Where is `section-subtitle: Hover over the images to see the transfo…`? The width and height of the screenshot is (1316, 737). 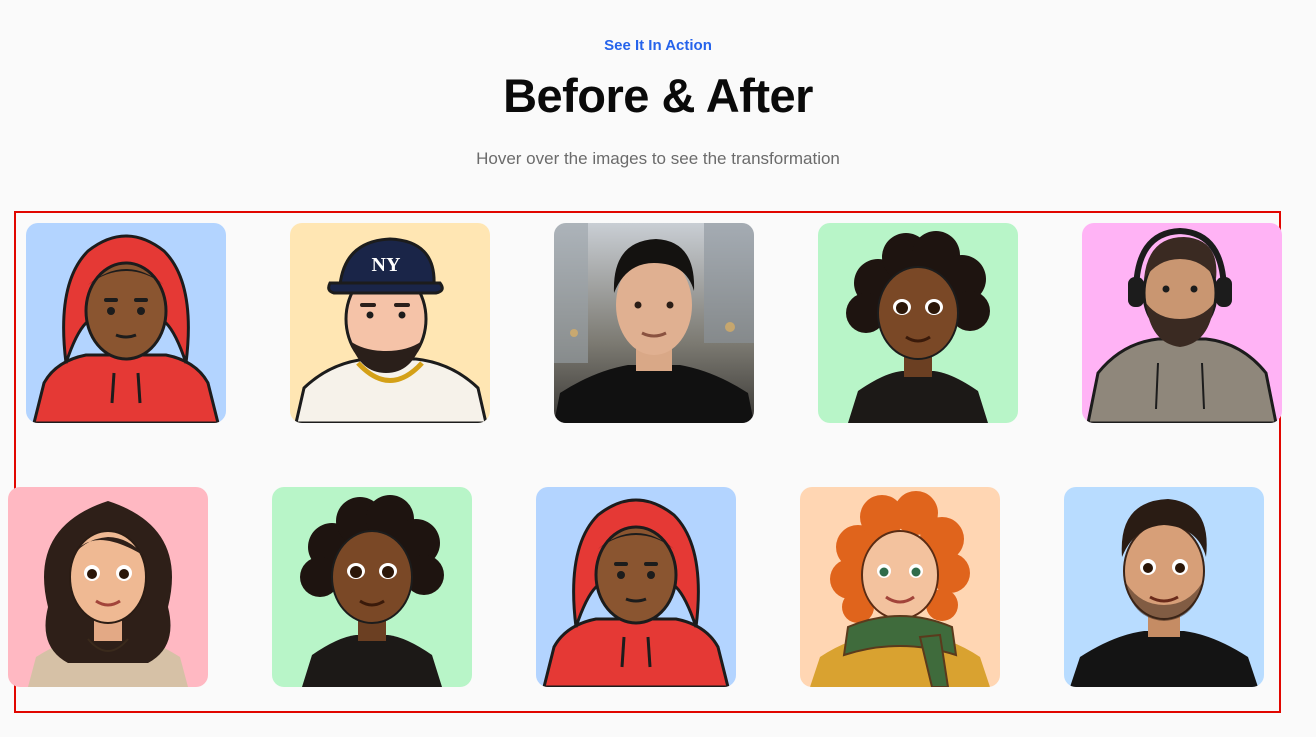
section-subtitle: Hover over the images to see the transfo… is located at coordinates (658, 158).